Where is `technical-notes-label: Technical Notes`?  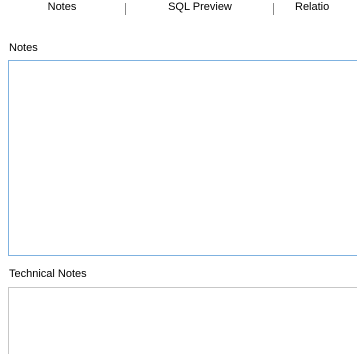
technical-notes-label: Technical Notes is located at coordinates (48, 274).